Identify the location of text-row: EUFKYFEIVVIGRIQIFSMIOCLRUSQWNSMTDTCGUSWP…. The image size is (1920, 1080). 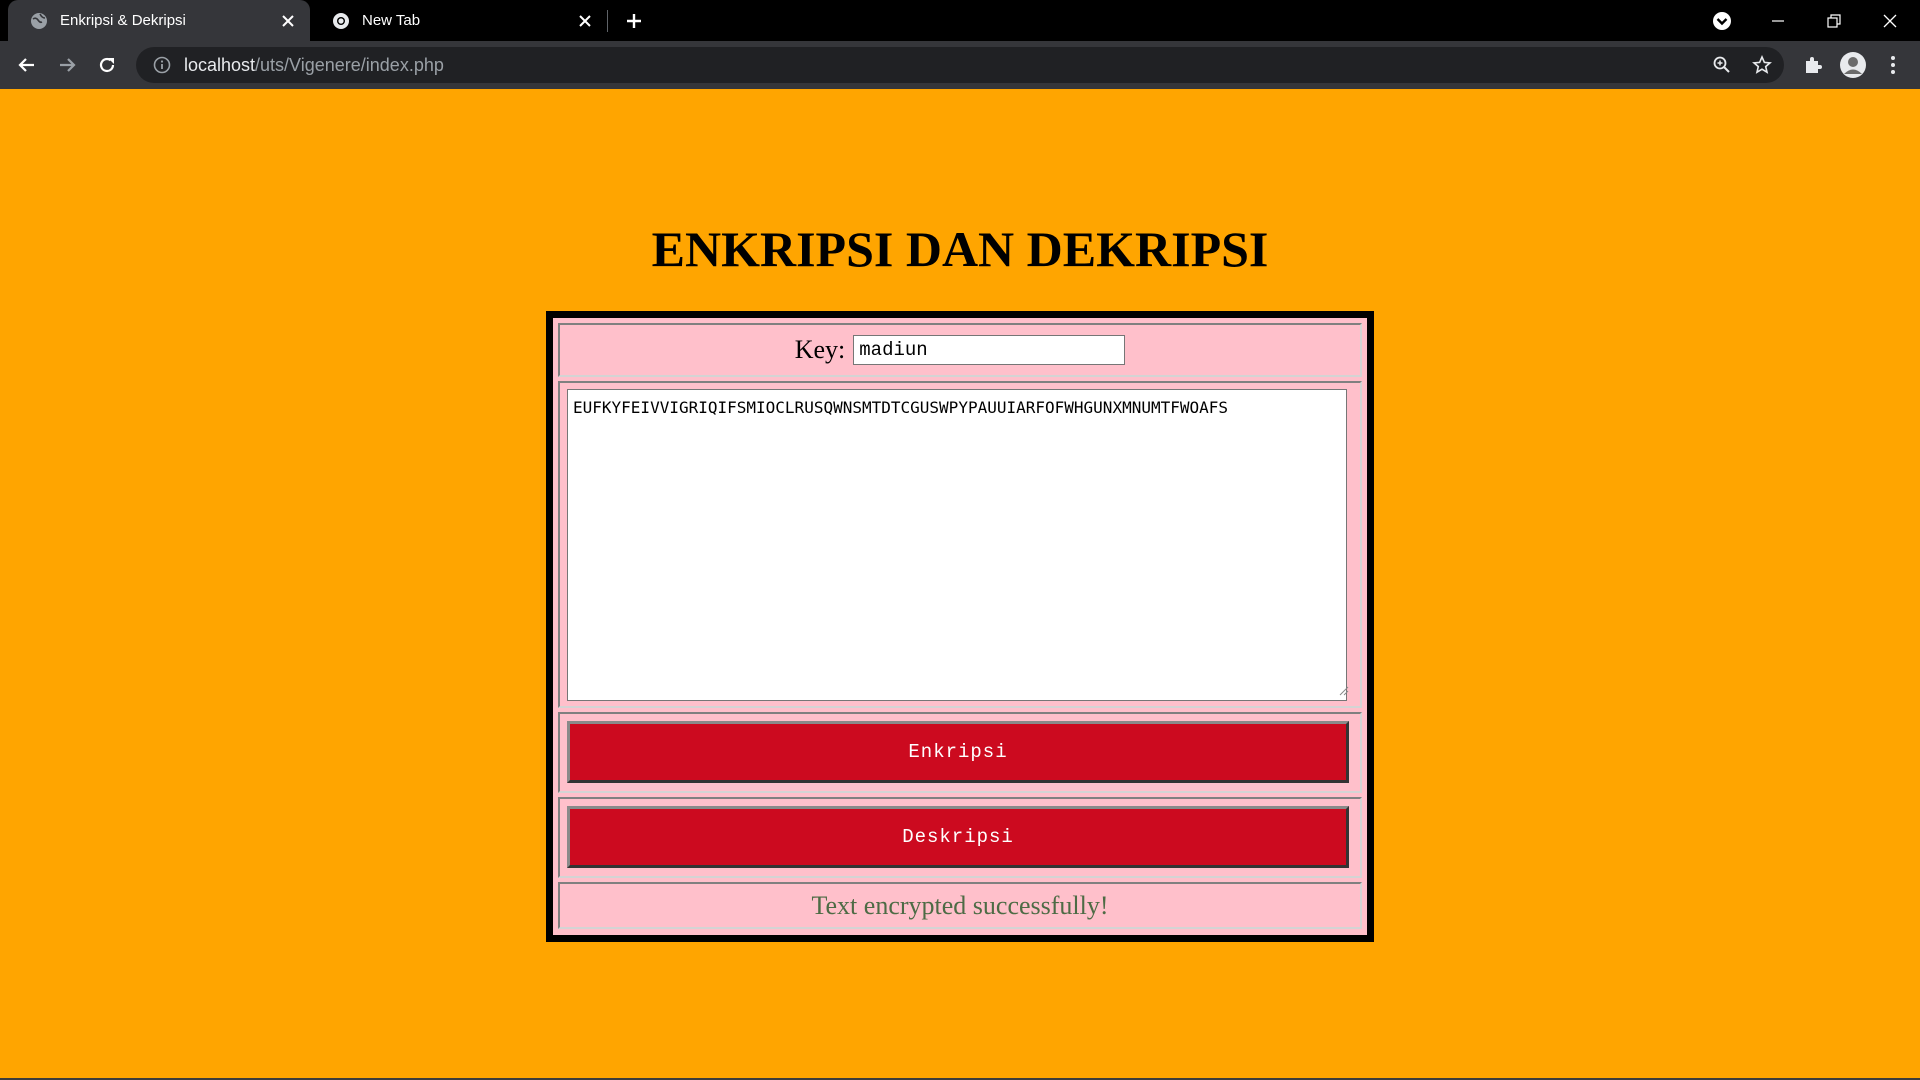
(960, 544).